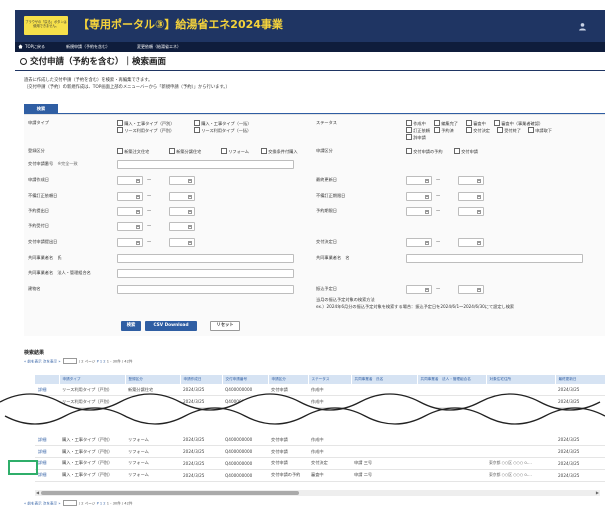  What do you see at coordinates (130, 211) in the screenshot?
I see `reserve-submit-from-input` at bounding box center [130, 211].